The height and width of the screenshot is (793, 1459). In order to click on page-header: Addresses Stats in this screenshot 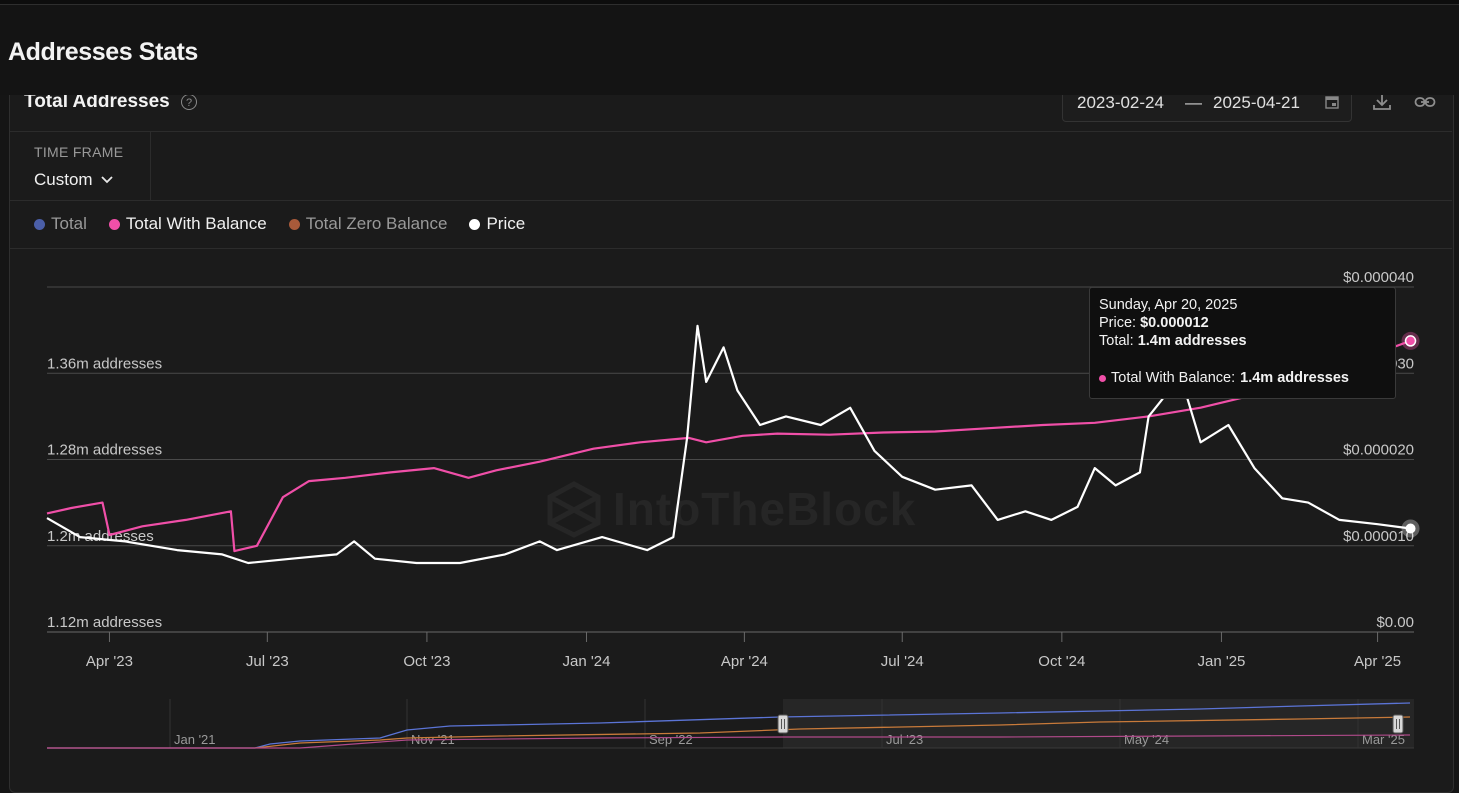, I will do `click(729, 50)`.